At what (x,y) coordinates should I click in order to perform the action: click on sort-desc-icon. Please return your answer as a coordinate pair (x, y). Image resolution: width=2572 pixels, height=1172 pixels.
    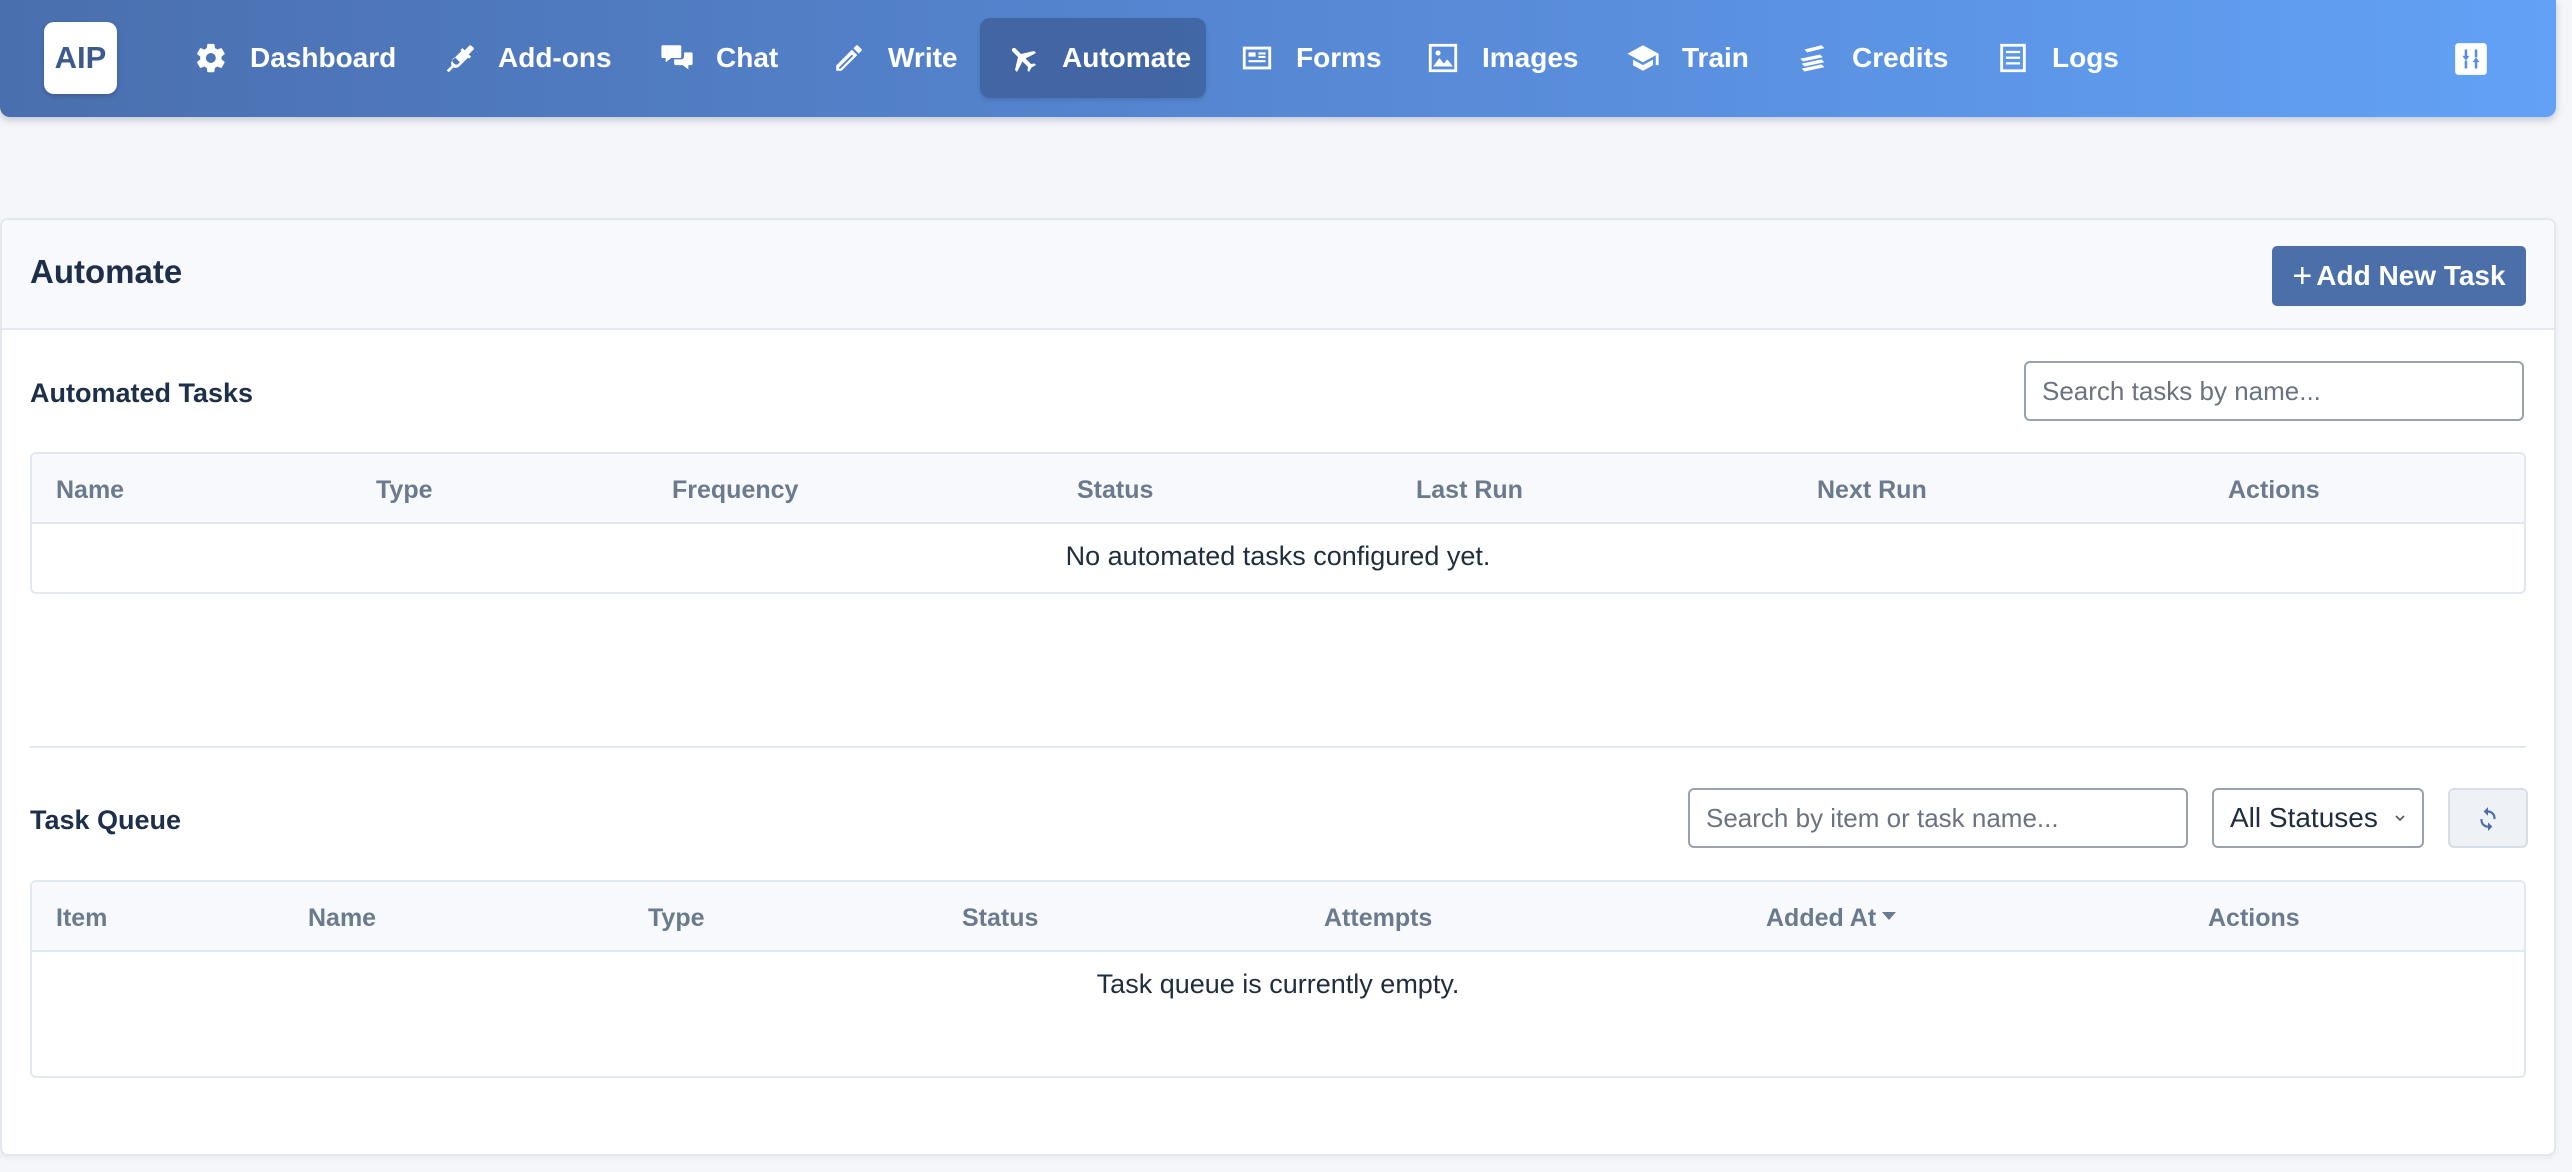
    Looking at the image, I should click on (1889, 916).